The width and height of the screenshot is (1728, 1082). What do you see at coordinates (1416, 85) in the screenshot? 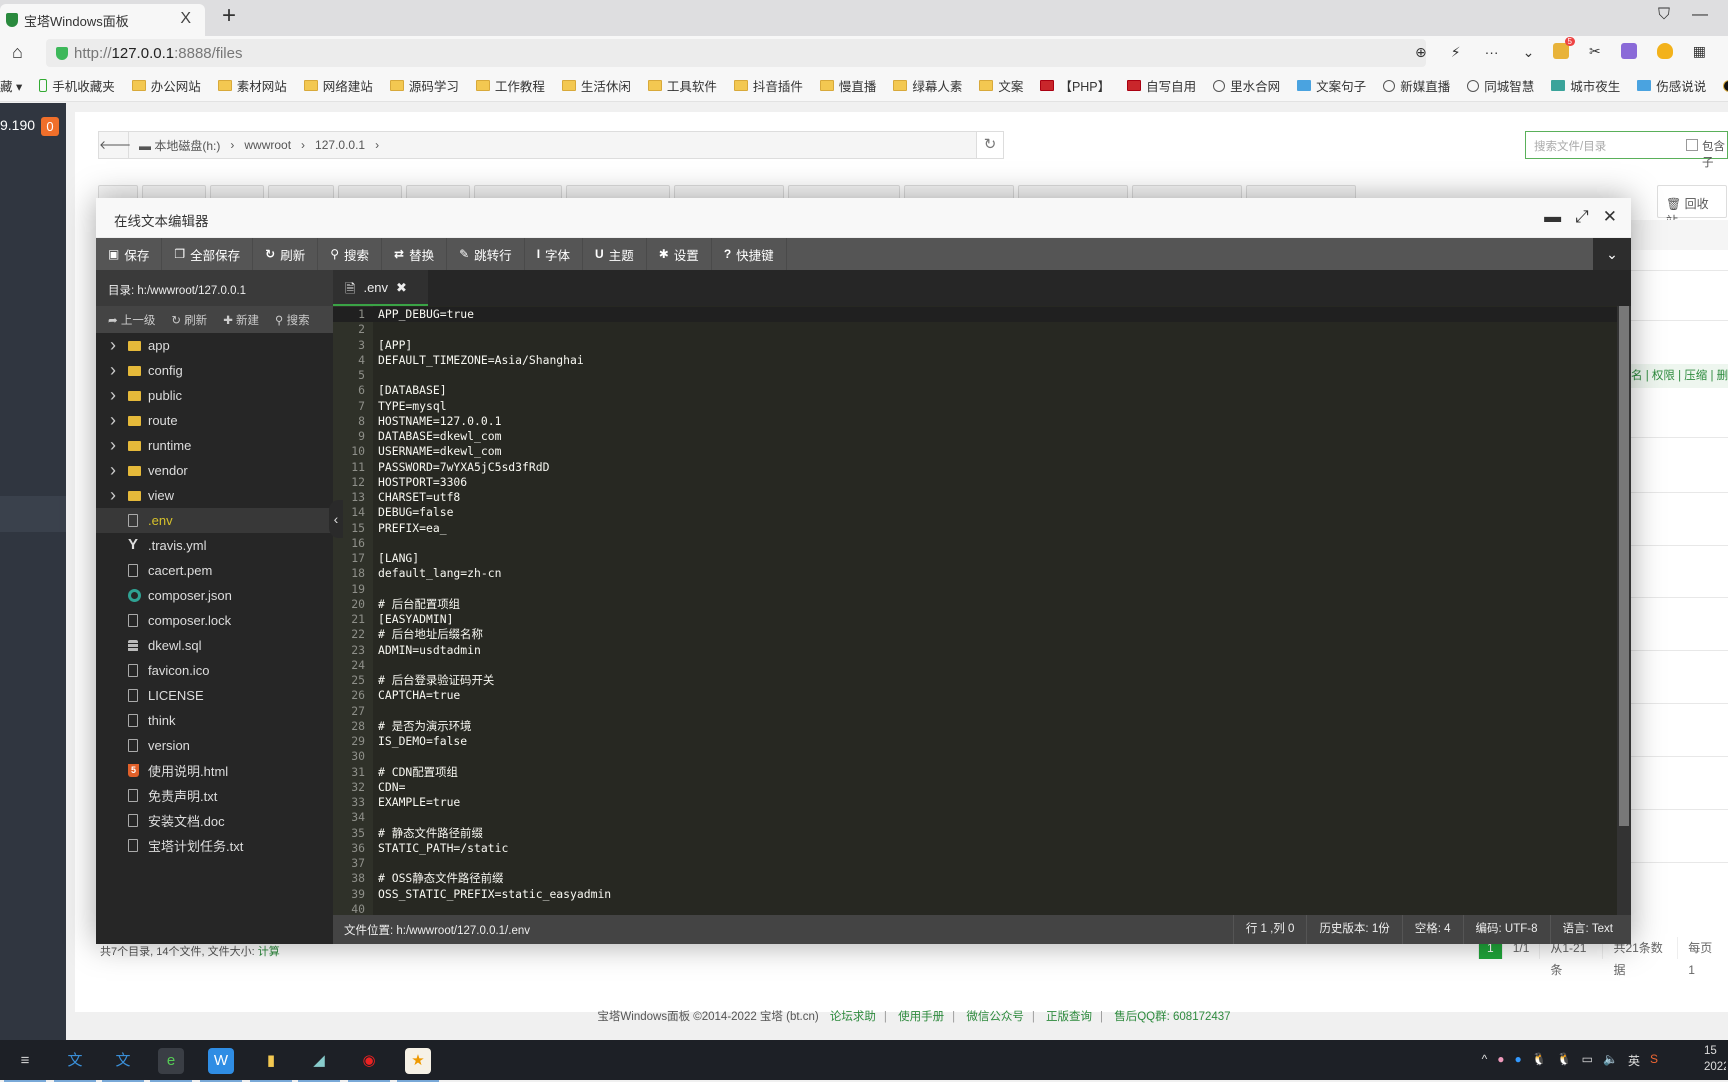
I see `bookmark-item: 新媒直播` at bounding box center [1416, 85].